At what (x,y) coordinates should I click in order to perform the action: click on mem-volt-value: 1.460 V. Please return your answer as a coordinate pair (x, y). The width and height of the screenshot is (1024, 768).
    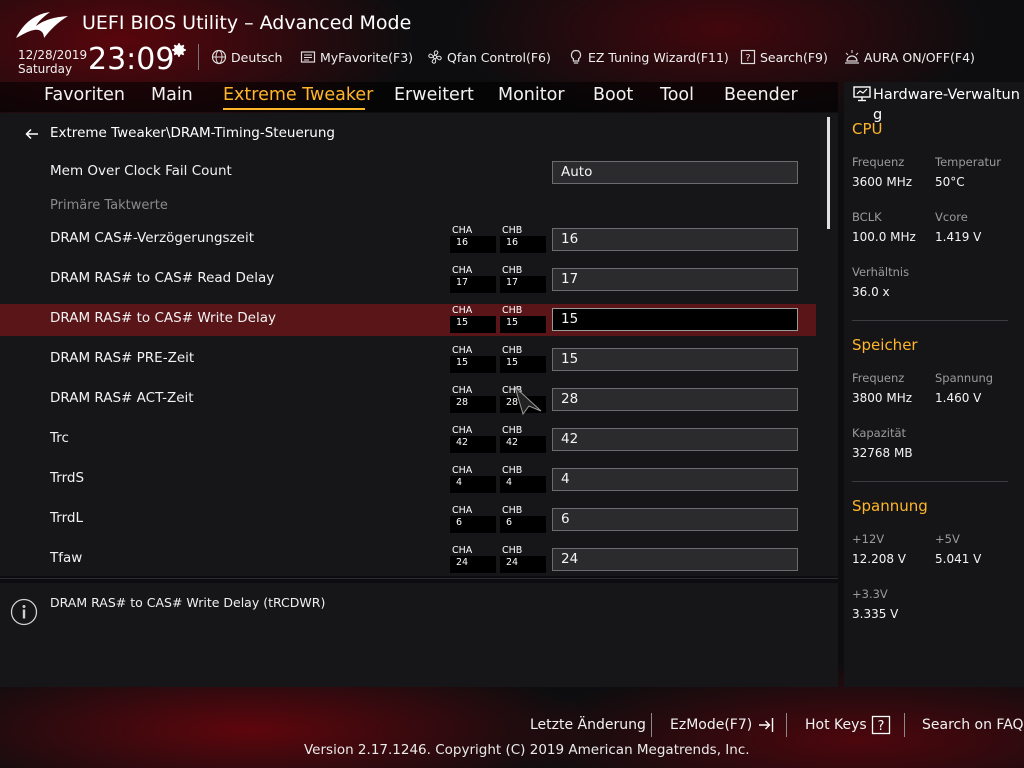
    Looking at the image, I should click on (958, 398).